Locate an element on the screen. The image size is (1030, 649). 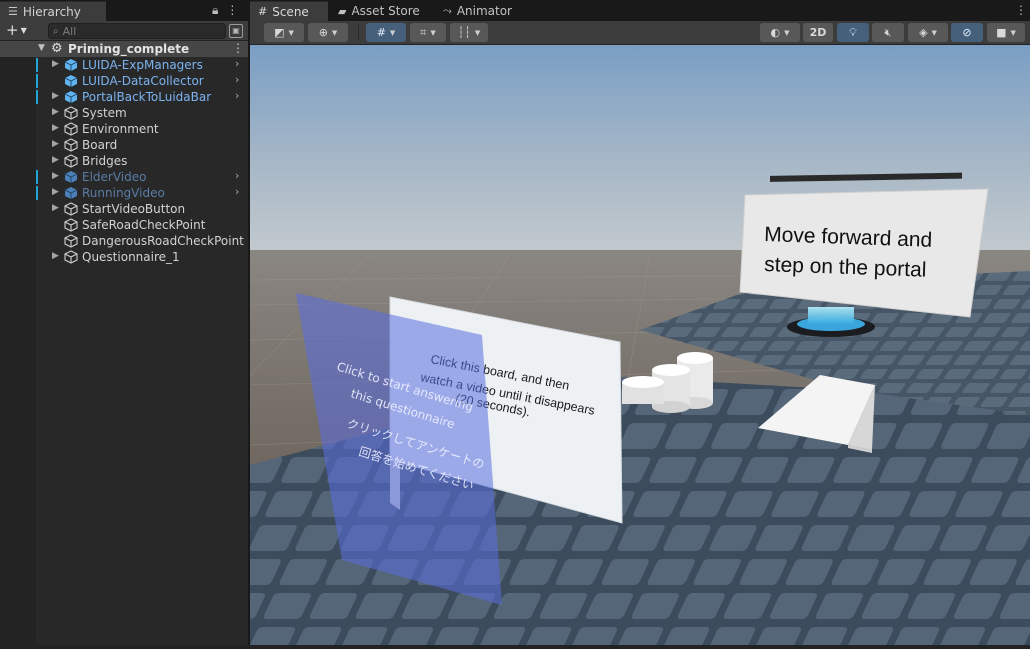
hierarchy-item-label: Bridges is located at coordinates (105, 161).